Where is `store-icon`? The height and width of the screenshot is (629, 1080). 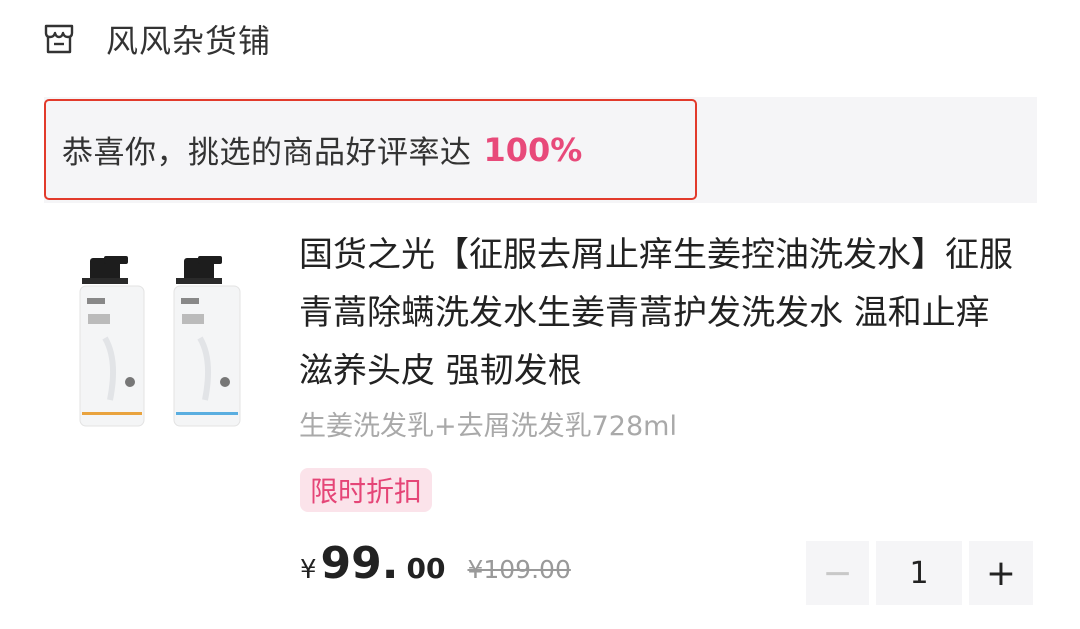 store-icon is located at coordinates (59, 39).